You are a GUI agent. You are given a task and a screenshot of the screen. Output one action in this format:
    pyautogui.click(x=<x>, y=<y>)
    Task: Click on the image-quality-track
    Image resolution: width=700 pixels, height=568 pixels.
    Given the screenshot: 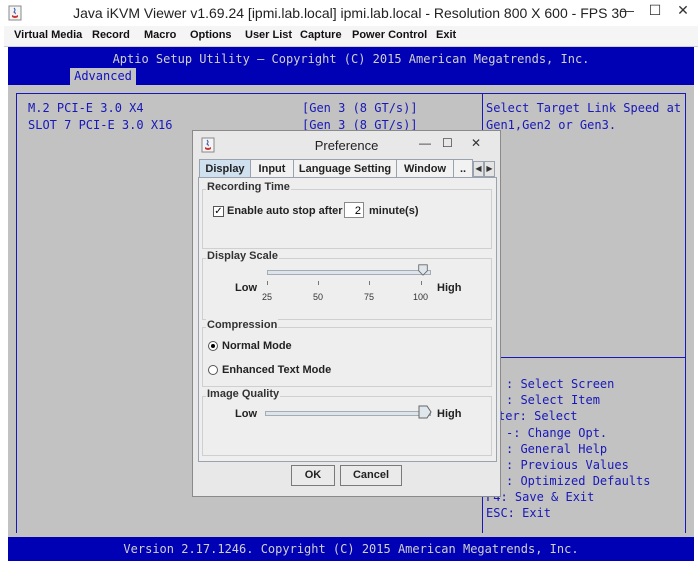 What is the action you would take?
    pyautogui.click(x=348, y=413)
    